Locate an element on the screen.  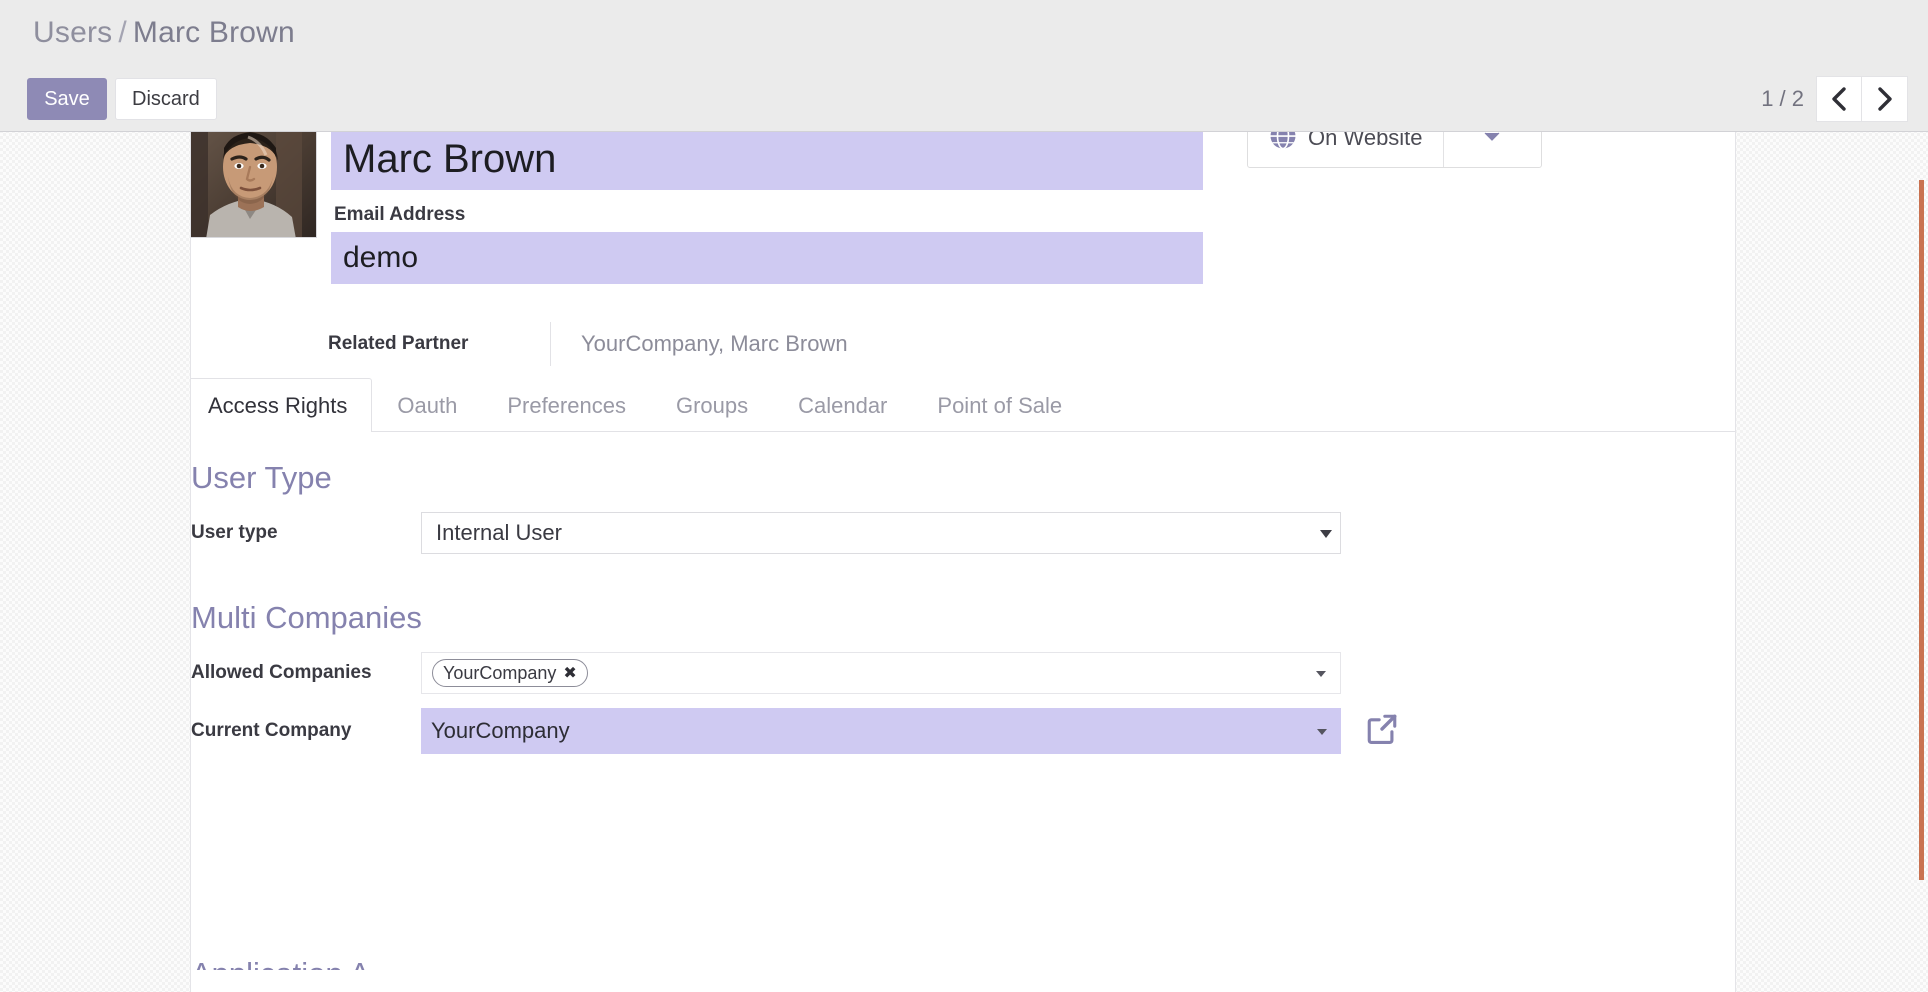
chevron-right-icon is located at coordinates (1885, 99).